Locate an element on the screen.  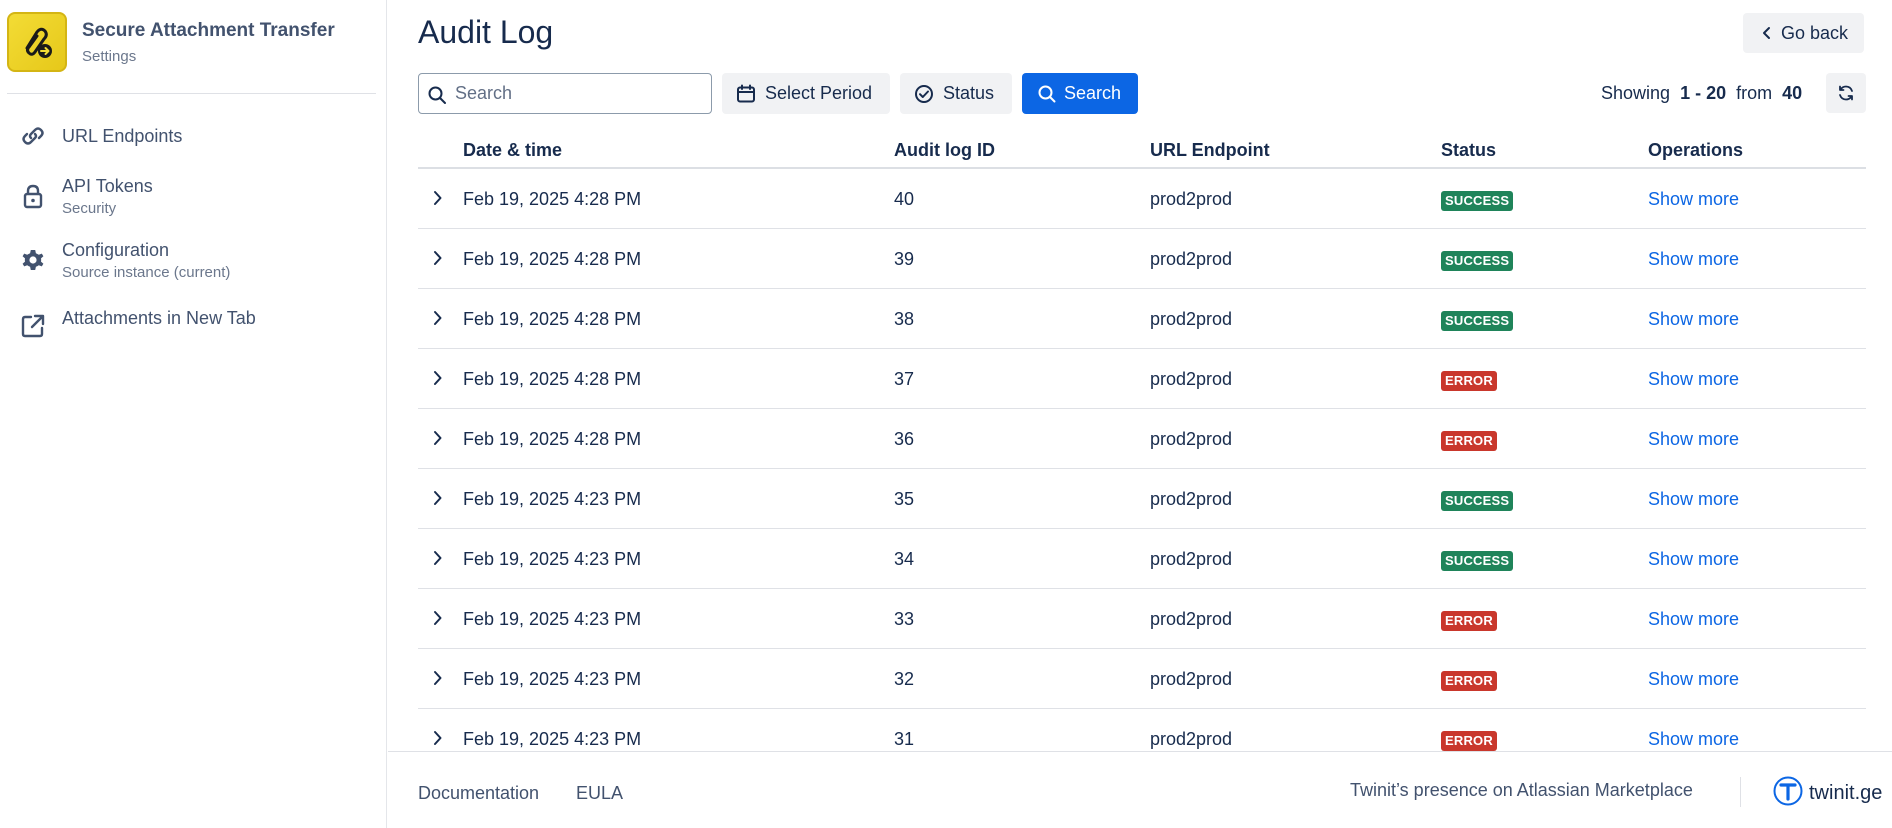
column-header-id: Audit log ID is located at coordinates (944, 150).